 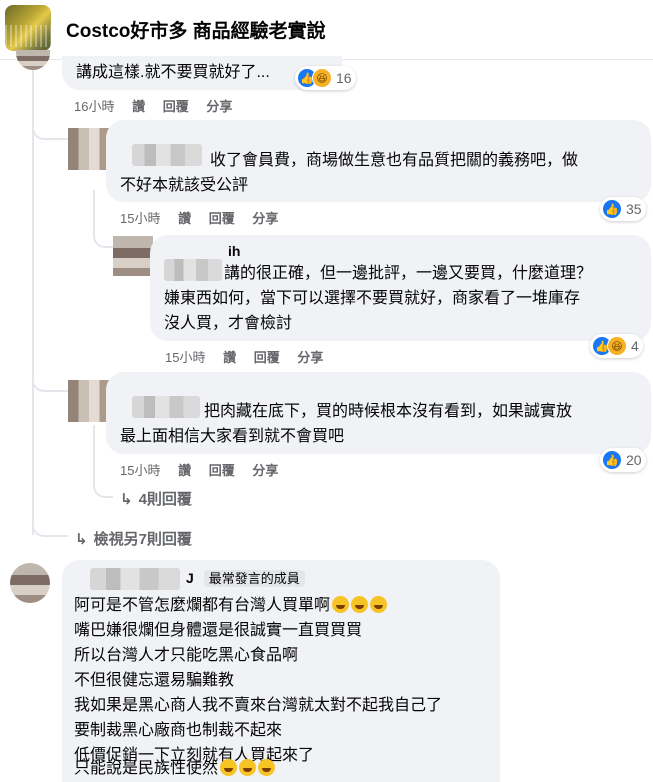 I want to click on comment-line: 要制裁黑心廠商也制裁不起來, so click(x=178, y=730).